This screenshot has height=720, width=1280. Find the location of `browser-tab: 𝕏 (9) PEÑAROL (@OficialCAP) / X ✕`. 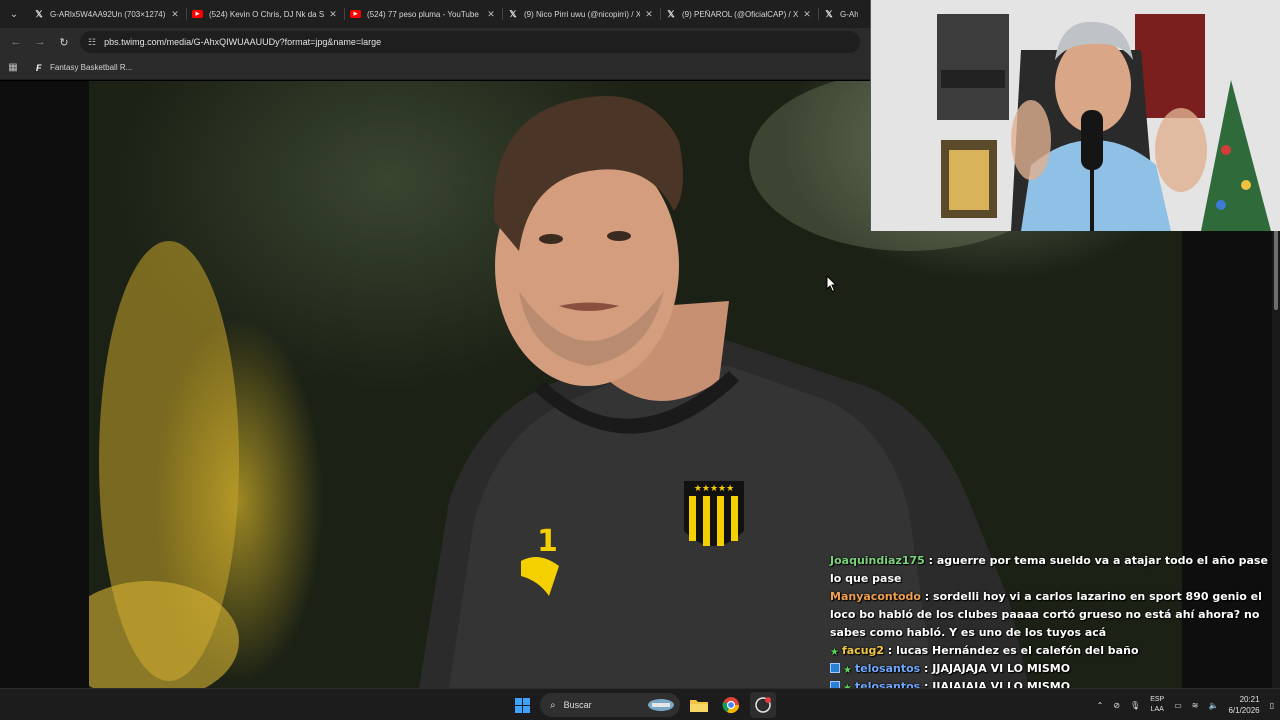

browser-tab: 𝕏 (9) PEÑAROL (@OficialCAP) / X ✕ is located at coordinates (739, 14).